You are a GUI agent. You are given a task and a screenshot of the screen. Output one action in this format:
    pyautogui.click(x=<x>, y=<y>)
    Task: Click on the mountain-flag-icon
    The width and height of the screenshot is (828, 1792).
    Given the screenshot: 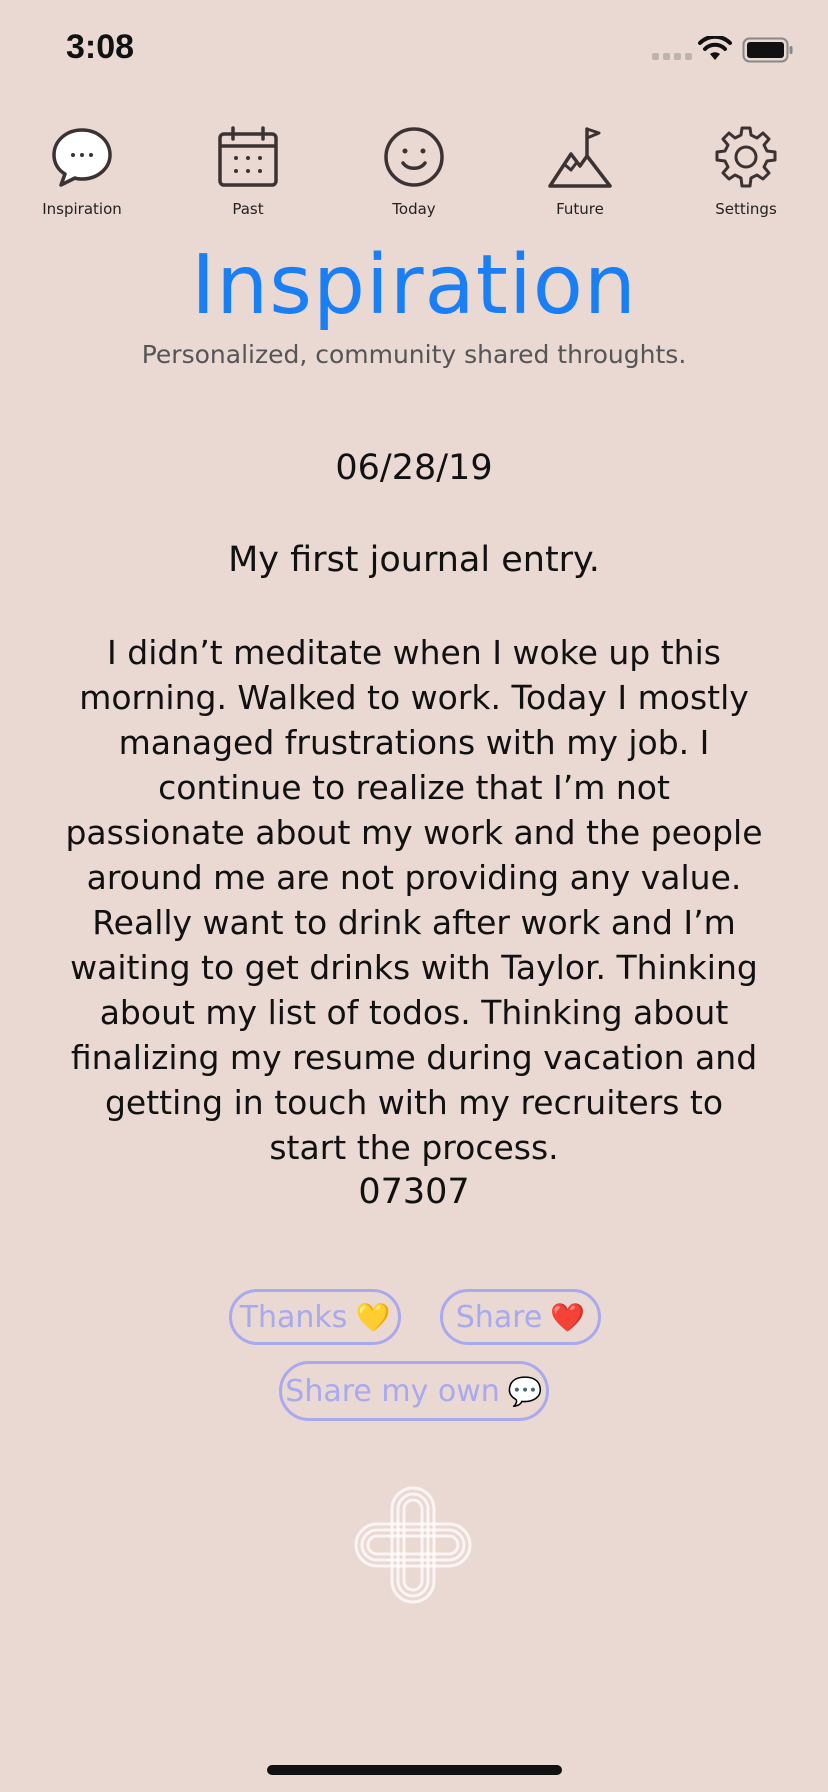 What is the action you would take?
    pyautogui.click(x=580, y=157)
    